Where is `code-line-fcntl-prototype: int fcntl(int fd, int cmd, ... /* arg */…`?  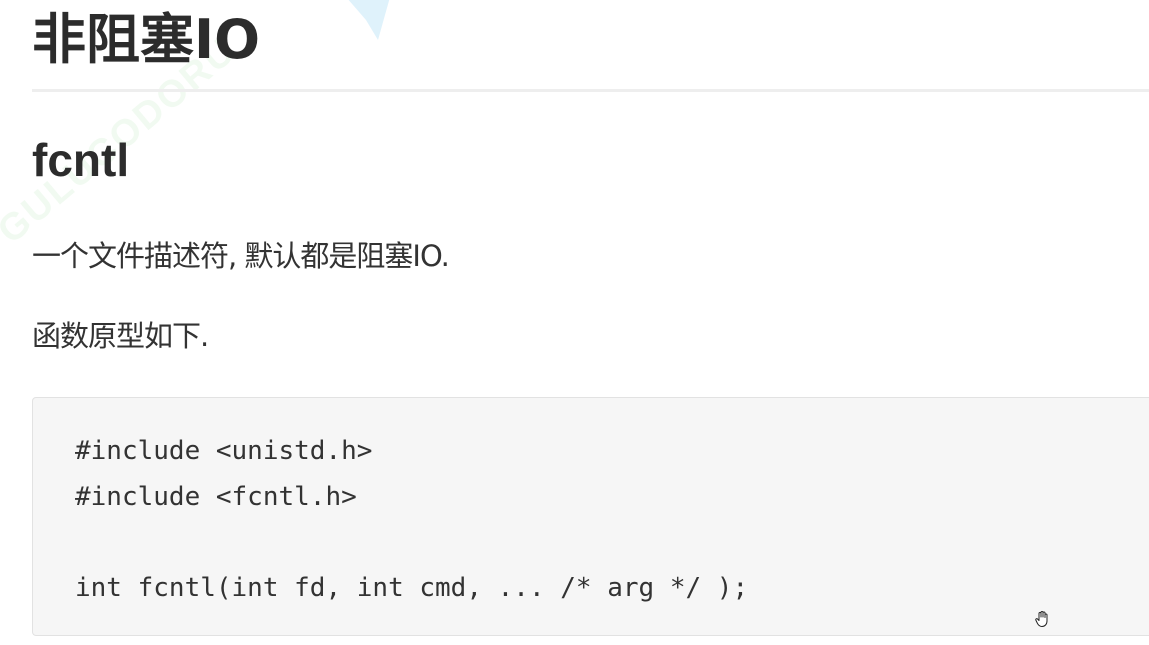 code-line-fcntl-prototype: int fcntl(int fd, int cmd, ... /* arg */… is located at coordinates (412, 588).